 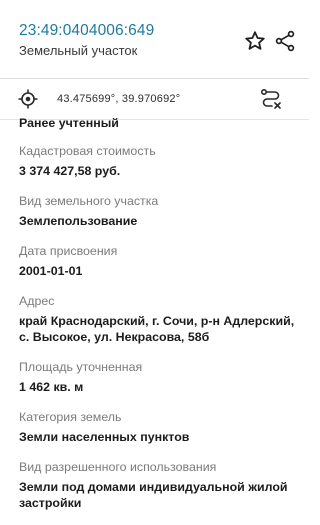 I want to click on share-button, so click(x=285, y=41).